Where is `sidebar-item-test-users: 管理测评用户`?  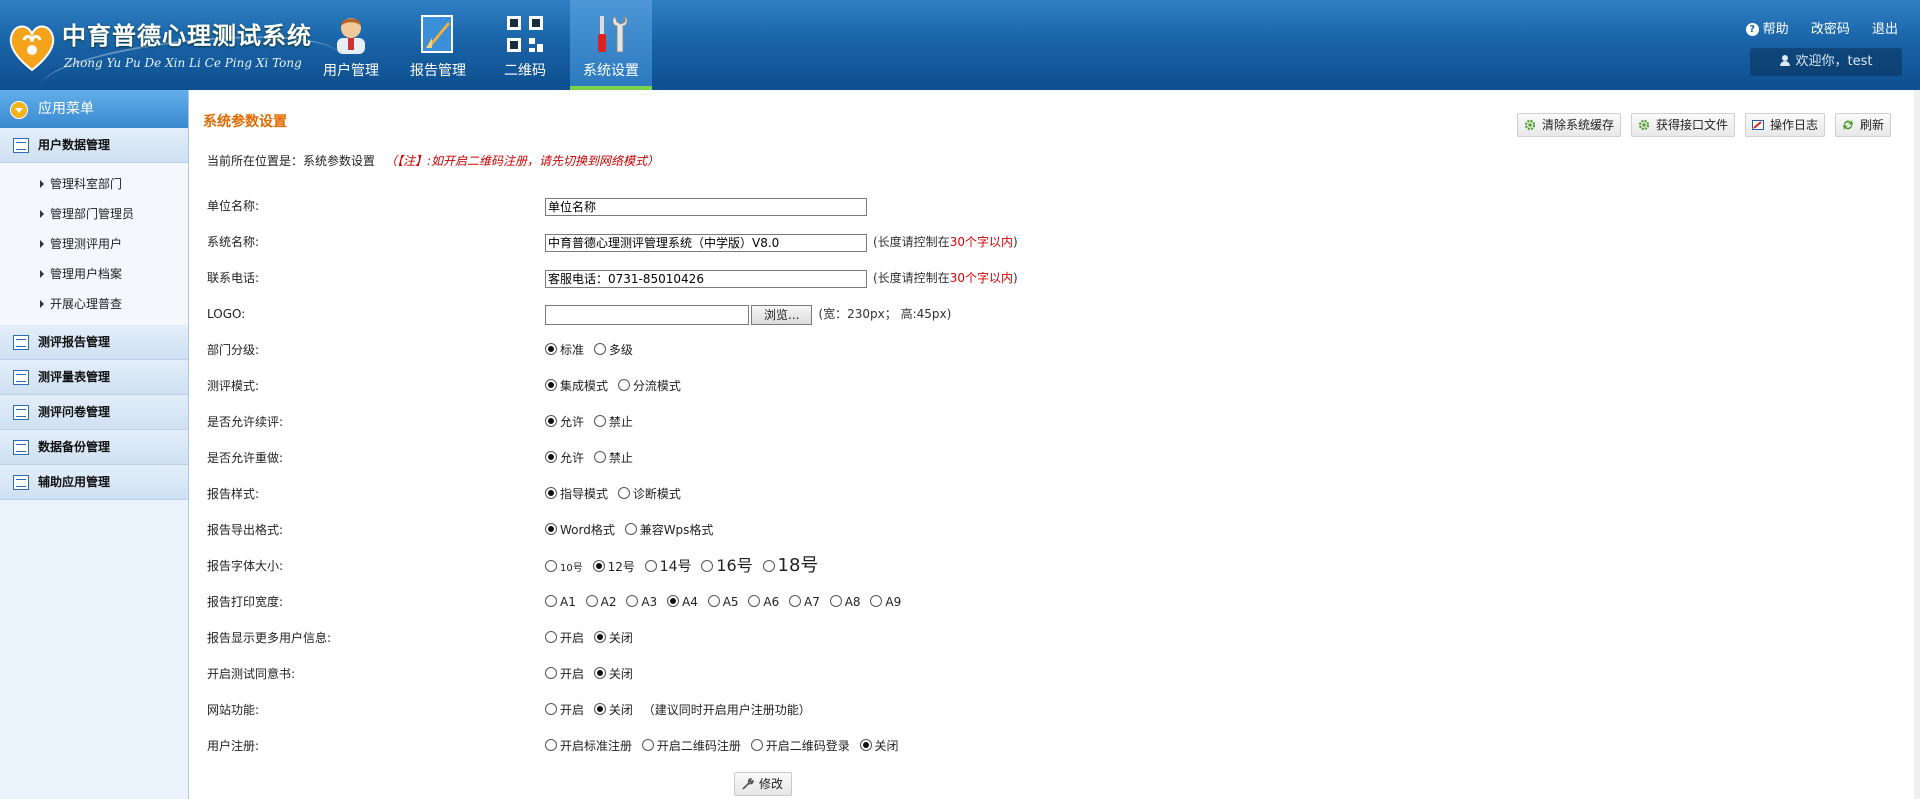
sidebar-item-test-users: 管理测评用户 is located at coordinates (94, 244).